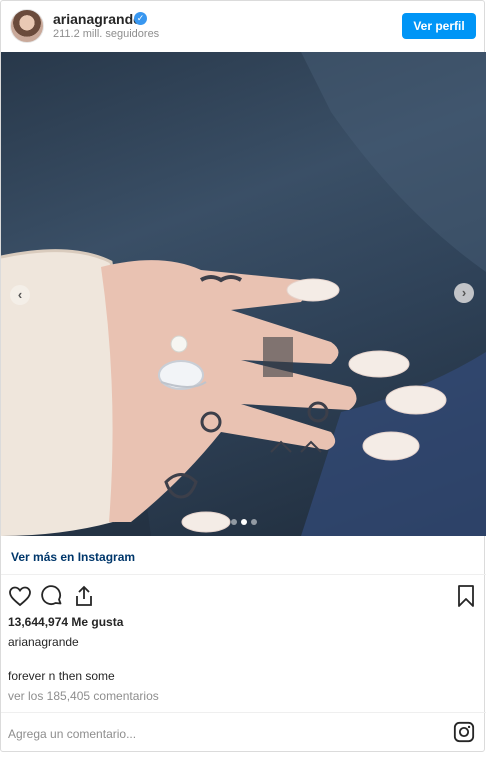 This screenshot has height=757, width=487. Describe the element at coordinates (140, 18) in the screenshot. I see `verified-badge-icon: ✓` at that location.